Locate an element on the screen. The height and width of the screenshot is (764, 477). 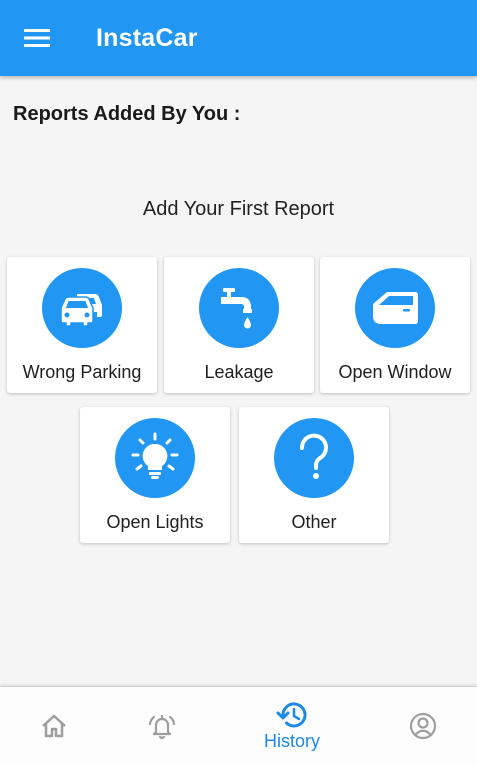
report-card-open-lights: Open Lights is located at coordinates (155, 475).